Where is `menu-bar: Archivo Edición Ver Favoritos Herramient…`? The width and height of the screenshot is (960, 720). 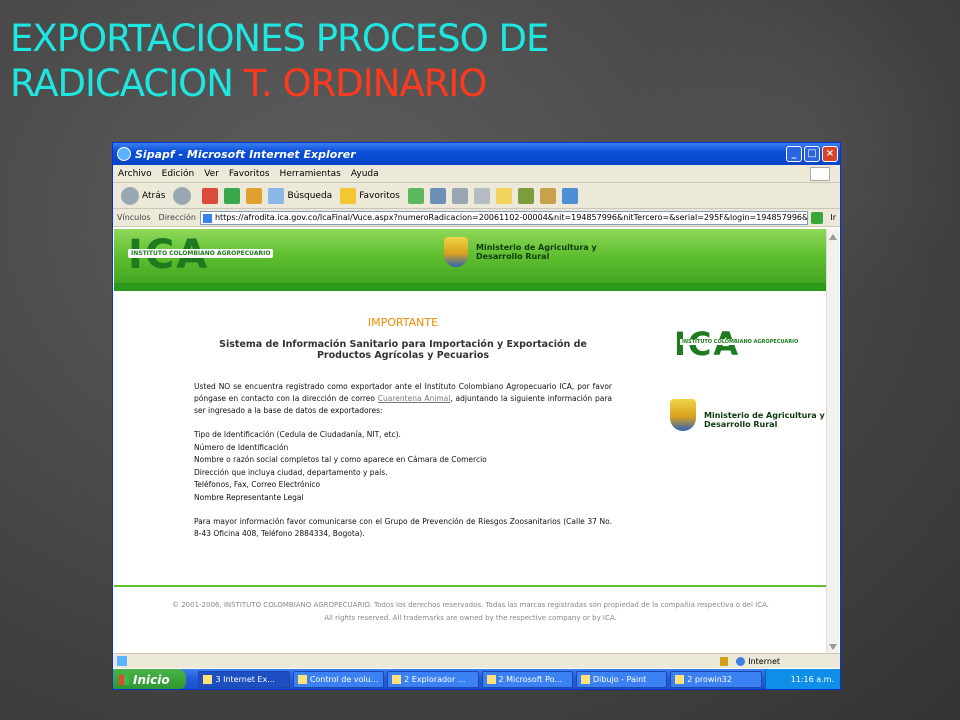 menu-bar: Archivo Edición Ver Favoritos Herramient… is located at coordinates (476, 174).